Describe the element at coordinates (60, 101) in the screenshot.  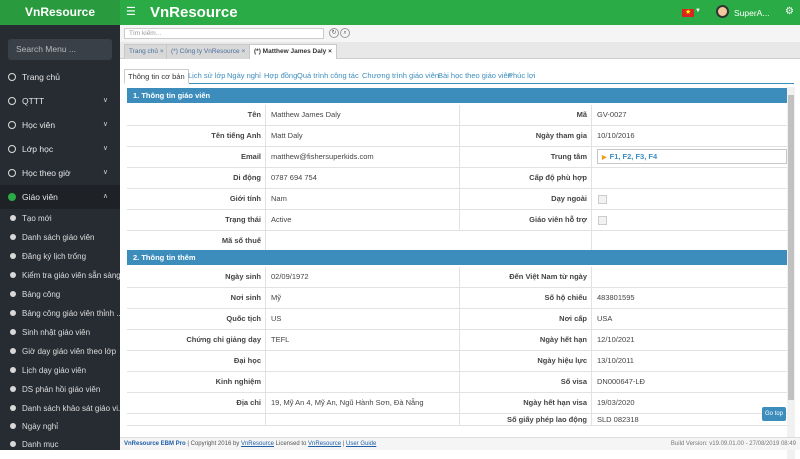
I see `sidebar-item-qttt: QTTT ∨` at that location.